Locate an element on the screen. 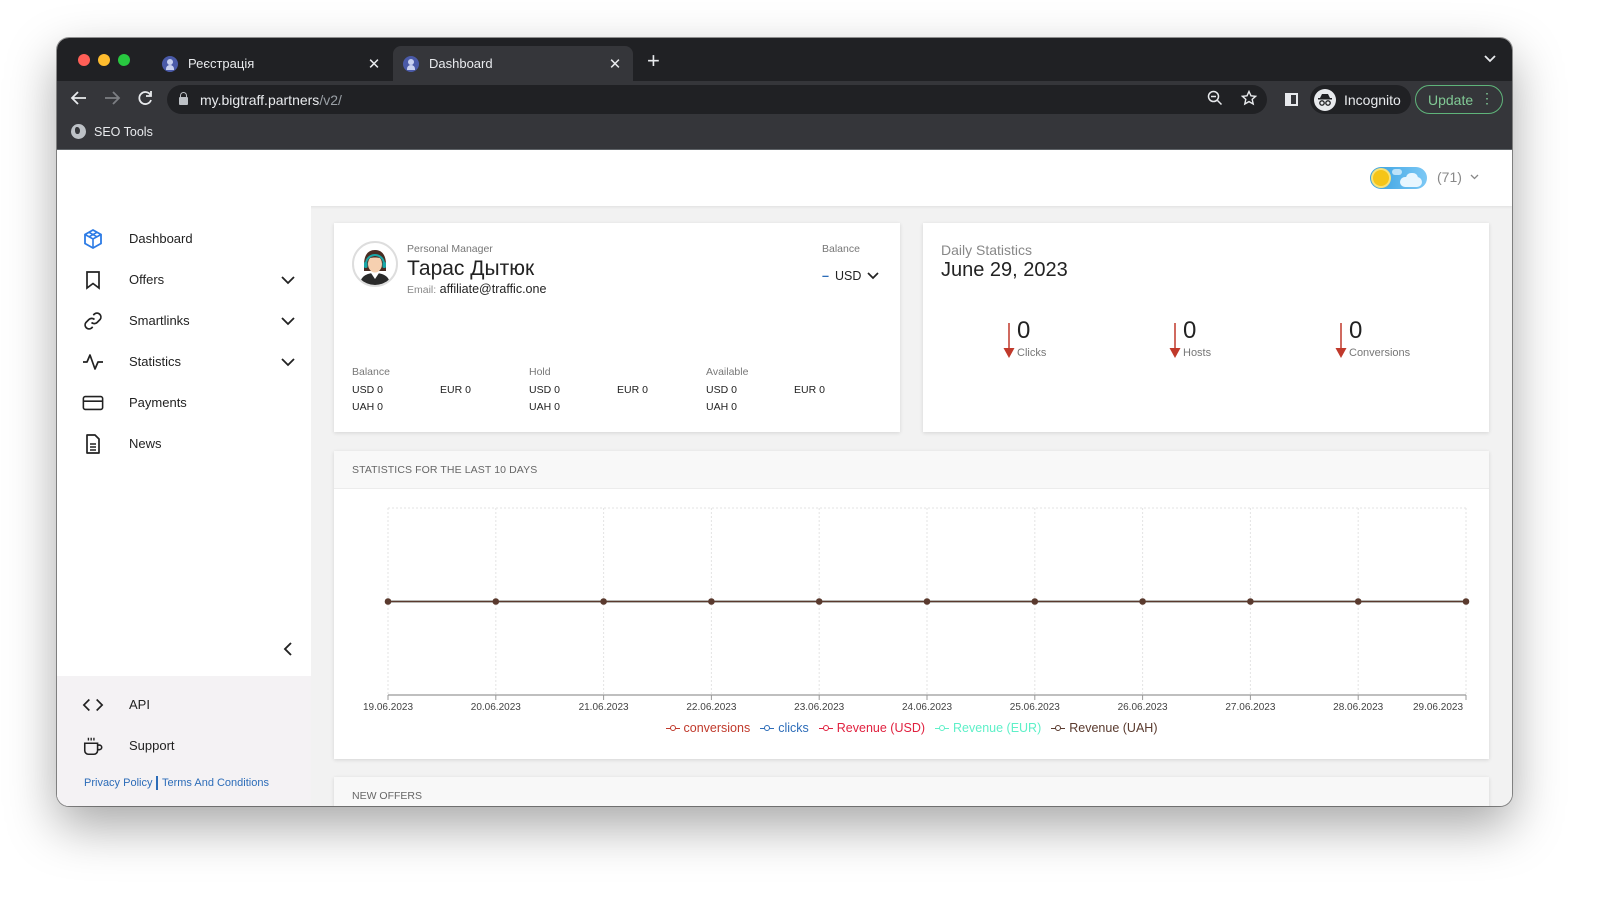  legend-item: Revenue (EUR) is located at coordinates (988, 728).